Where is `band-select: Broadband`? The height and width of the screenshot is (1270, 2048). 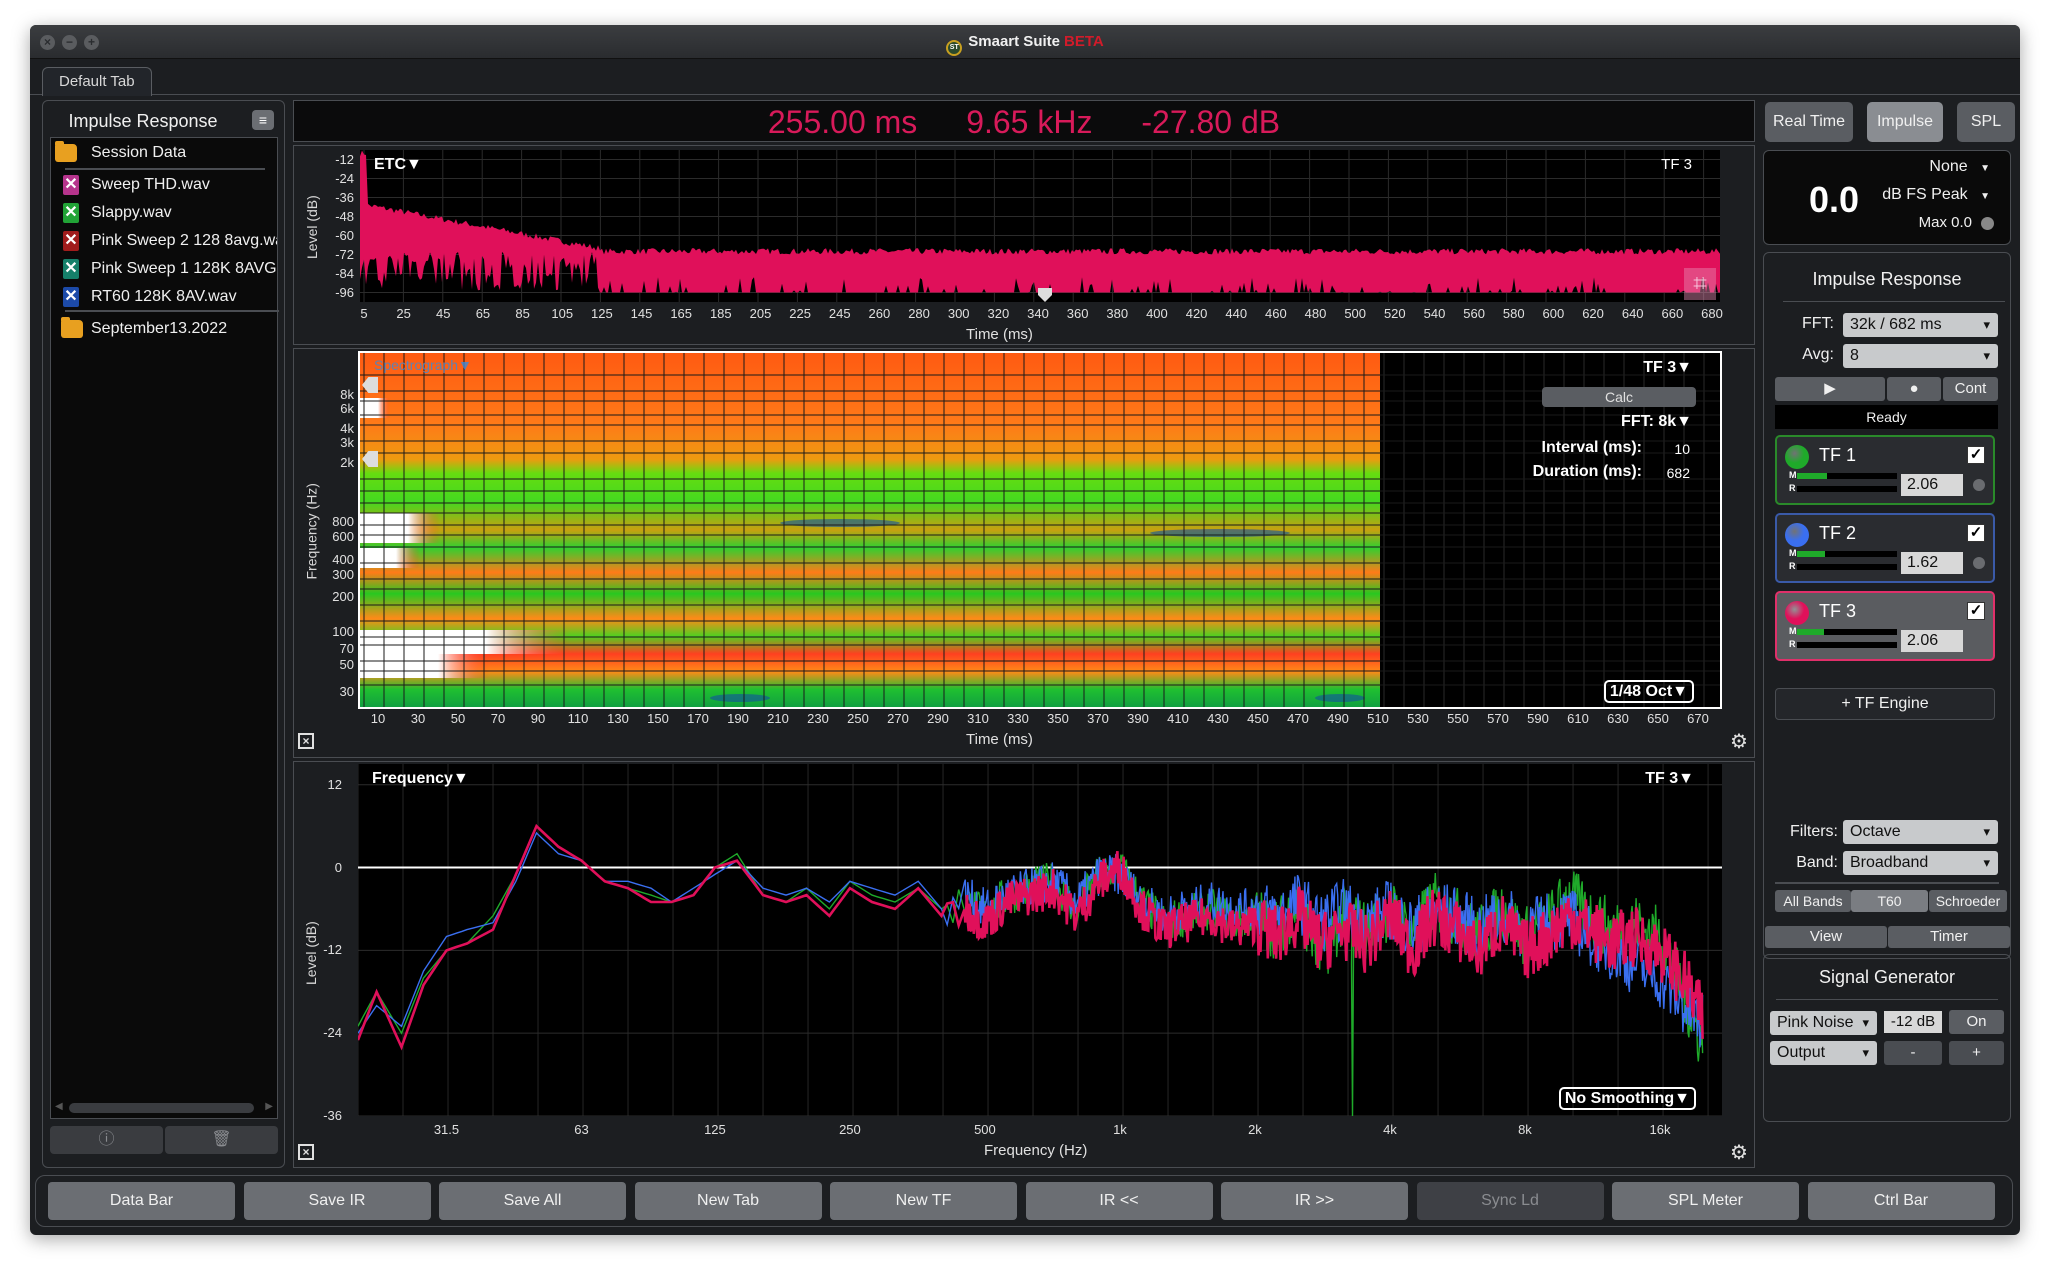
band-select: Broadband is located at coordinates (1920, 863).